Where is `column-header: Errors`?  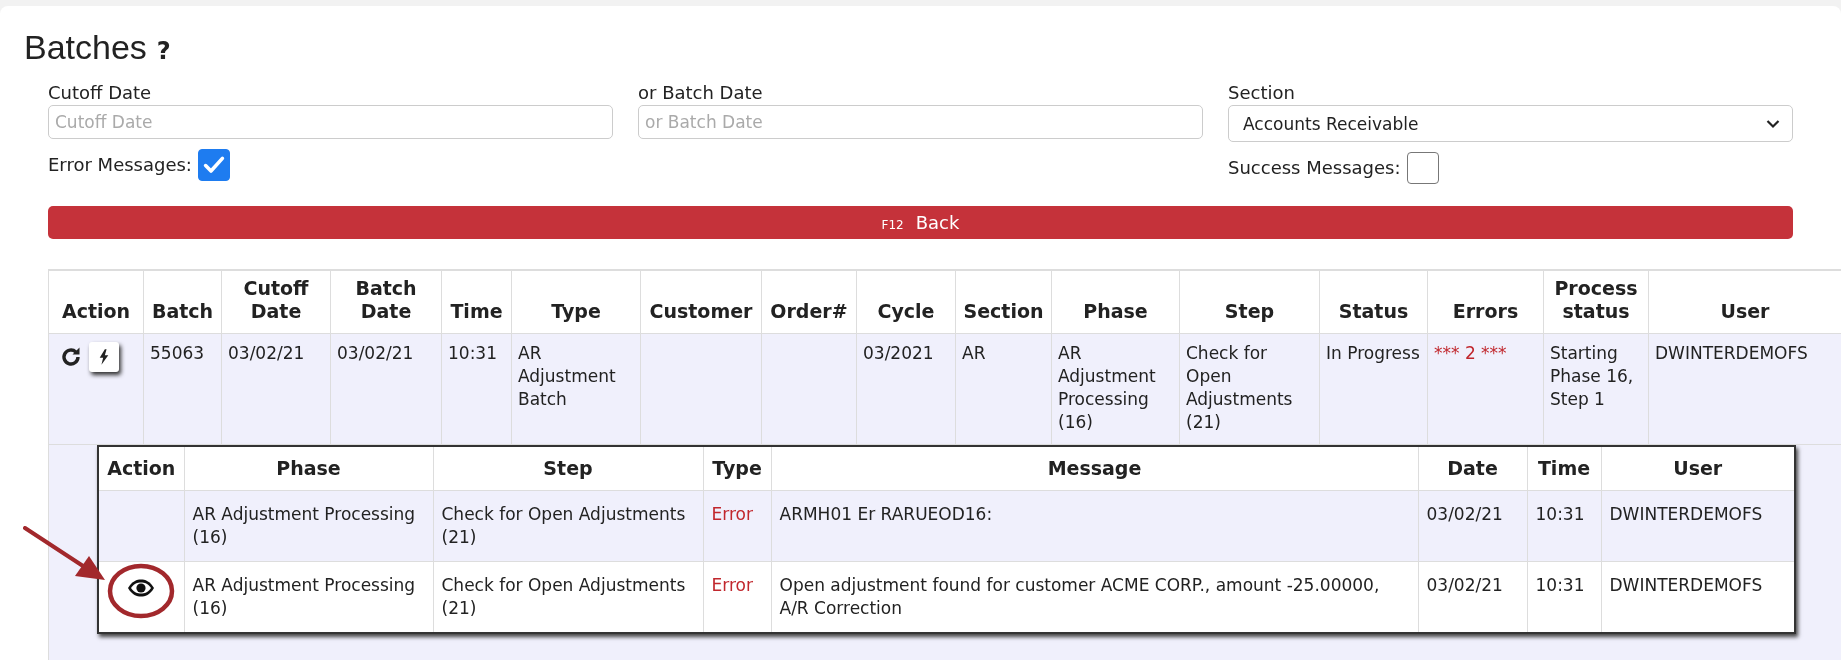
column-header: Errors is located at coordinates (1485, 302).